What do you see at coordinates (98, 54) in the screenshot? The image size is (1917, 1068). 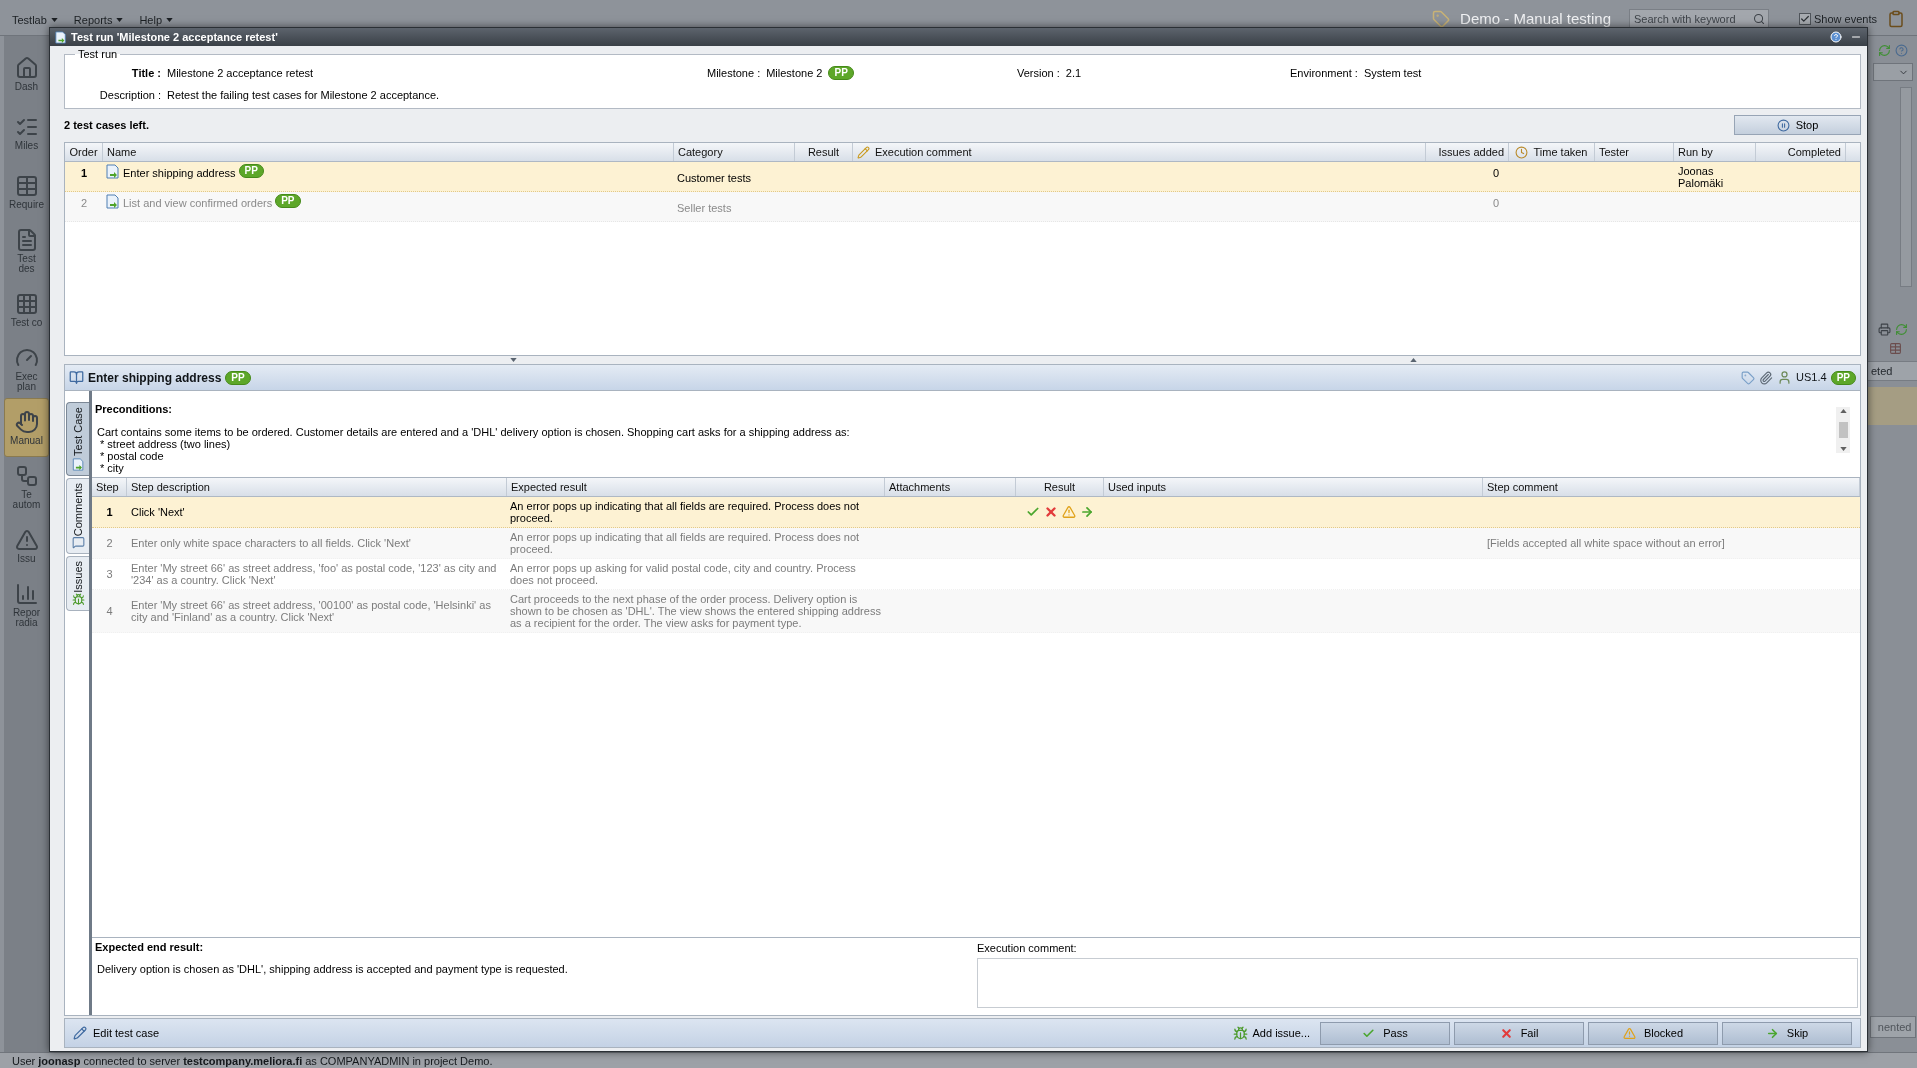 I see `panel-legend: Test run` at bounding box center [98, 54].